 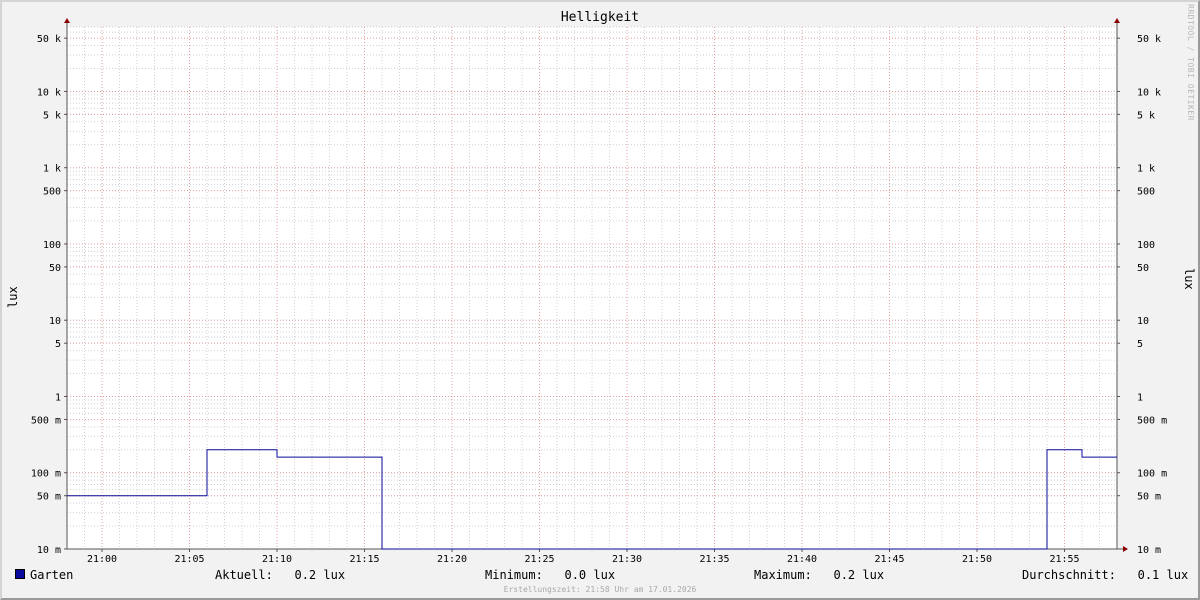 I want to click on y-axis-label-right: lux, so click(x=1189, y=279).